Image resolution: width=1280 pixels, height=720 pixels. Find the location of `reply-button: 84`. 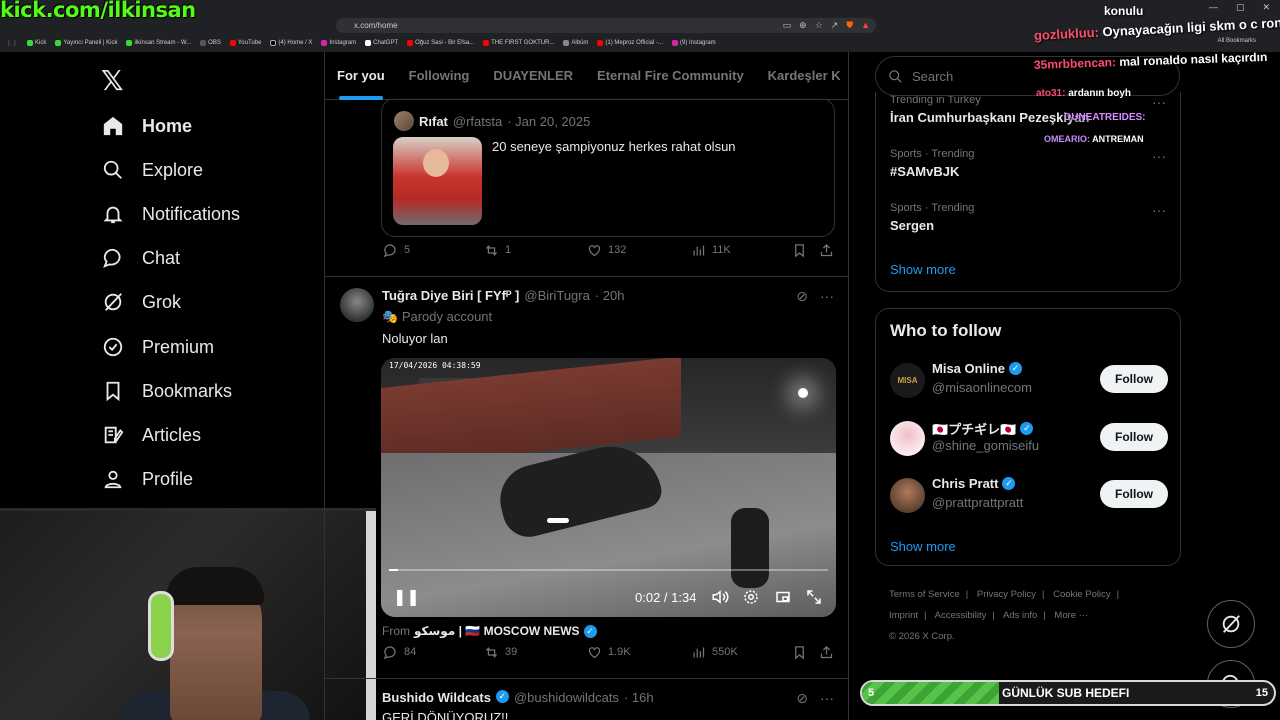

reply-button: 84 is located at coordinates (399, 652).